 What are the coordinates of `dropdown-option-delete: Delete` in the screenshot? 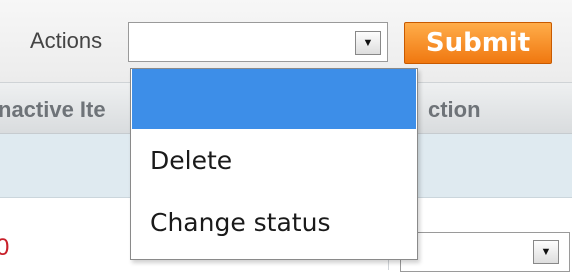 It's located at (274, 161).